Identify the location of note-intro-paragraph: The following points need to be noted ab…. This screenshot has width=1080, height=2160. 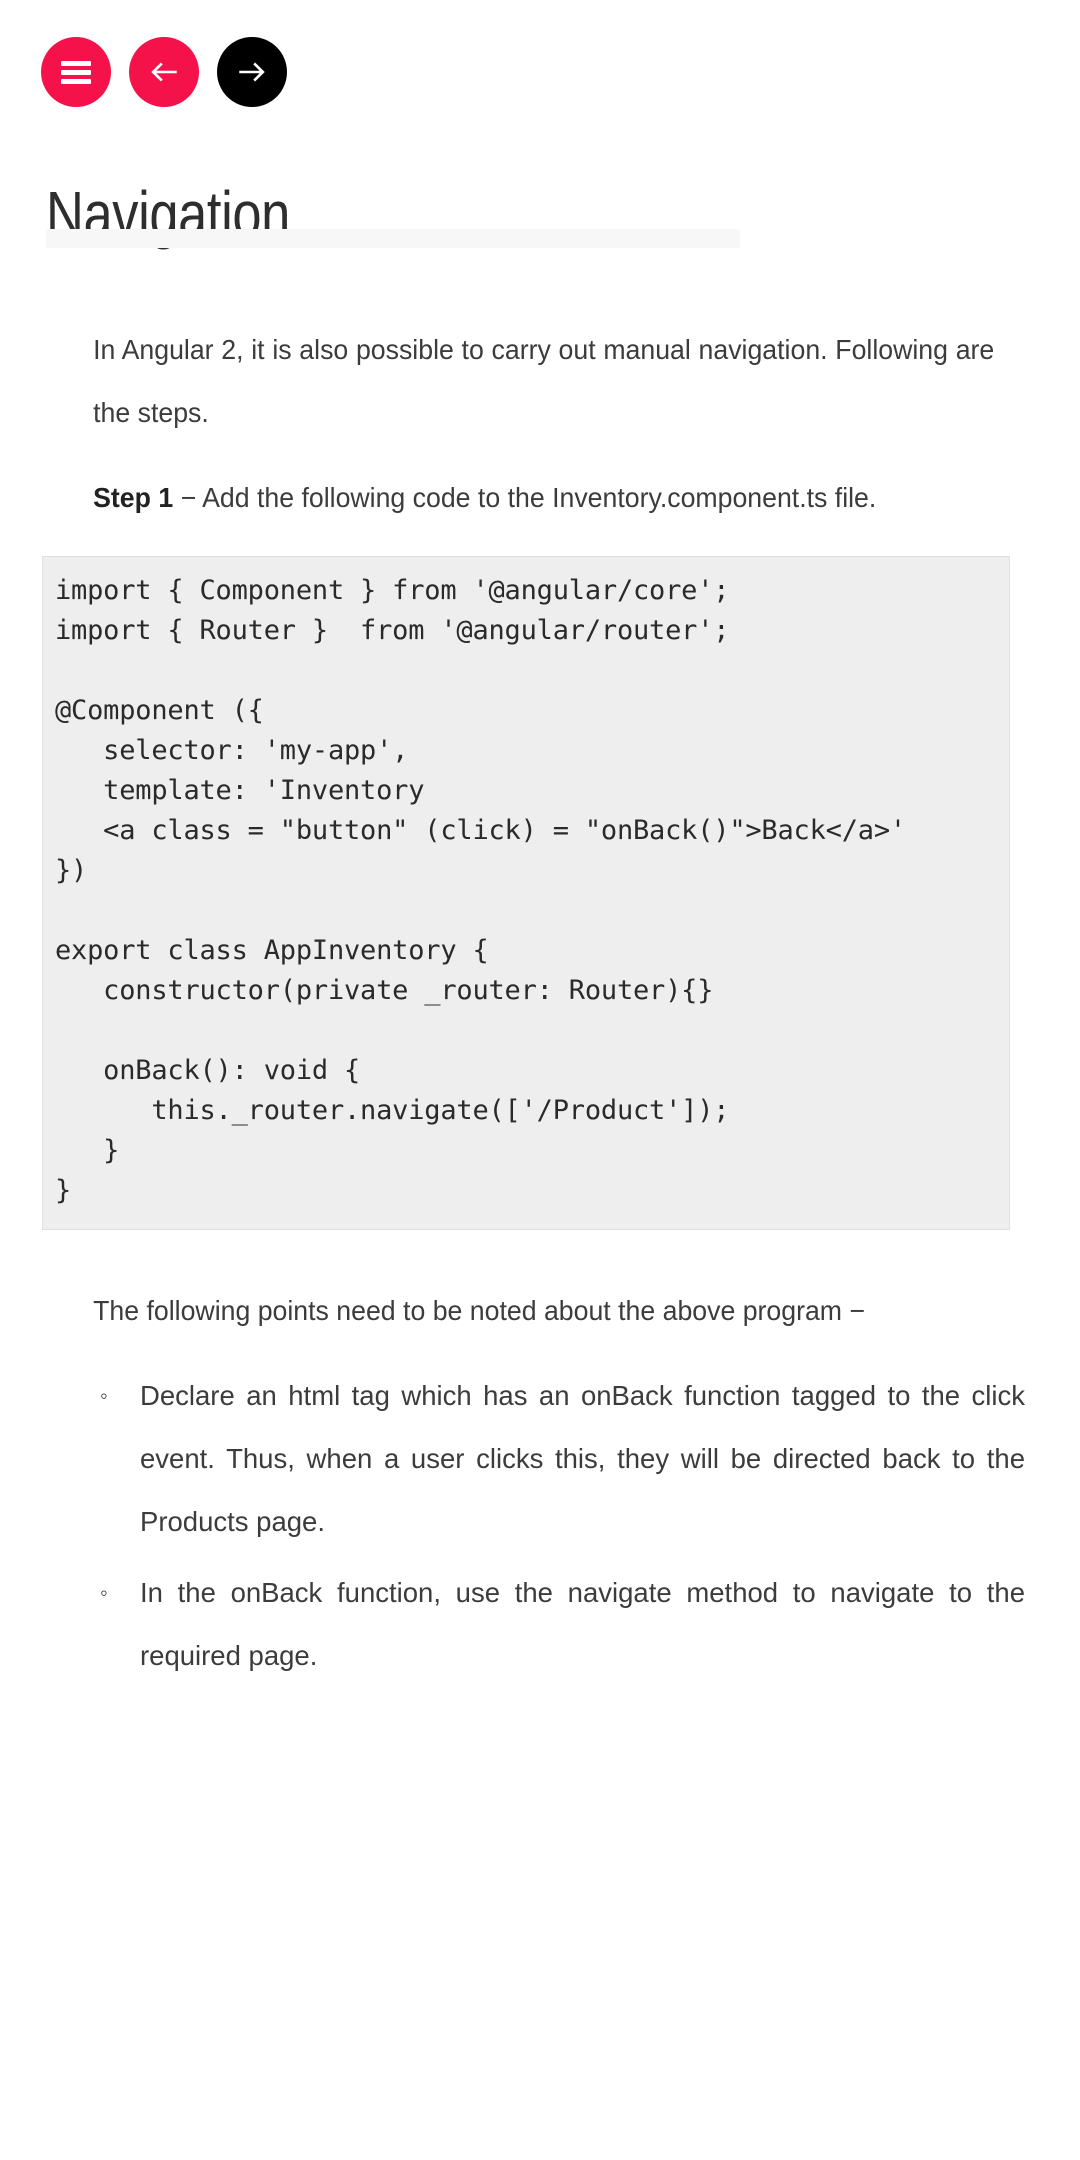
(479, 1310).